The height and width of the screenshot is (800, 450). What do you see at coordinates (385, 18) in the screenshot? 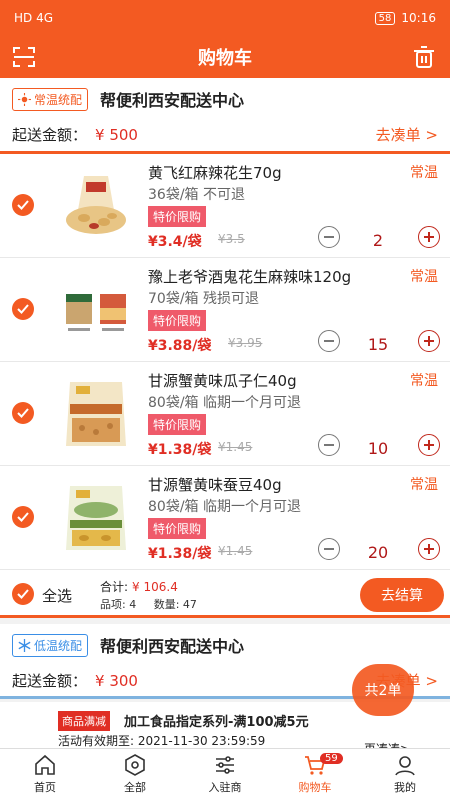
I see `battery-indicator: 58` at bounding box center [385, 18].